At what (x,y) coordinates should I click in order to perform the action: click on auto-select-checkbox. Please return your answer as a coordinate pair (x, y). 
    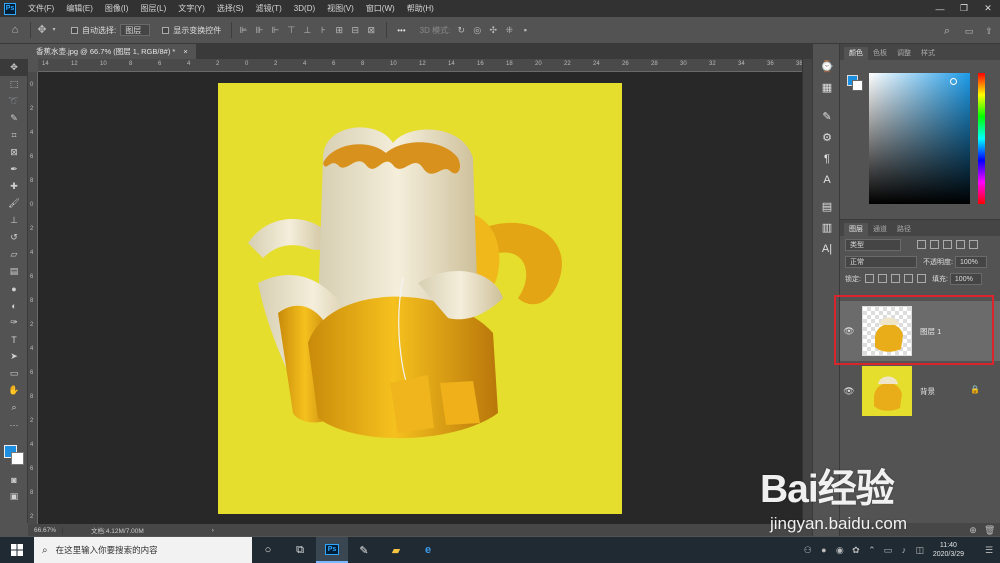
    Looking at the image, I should click on (74, 30).